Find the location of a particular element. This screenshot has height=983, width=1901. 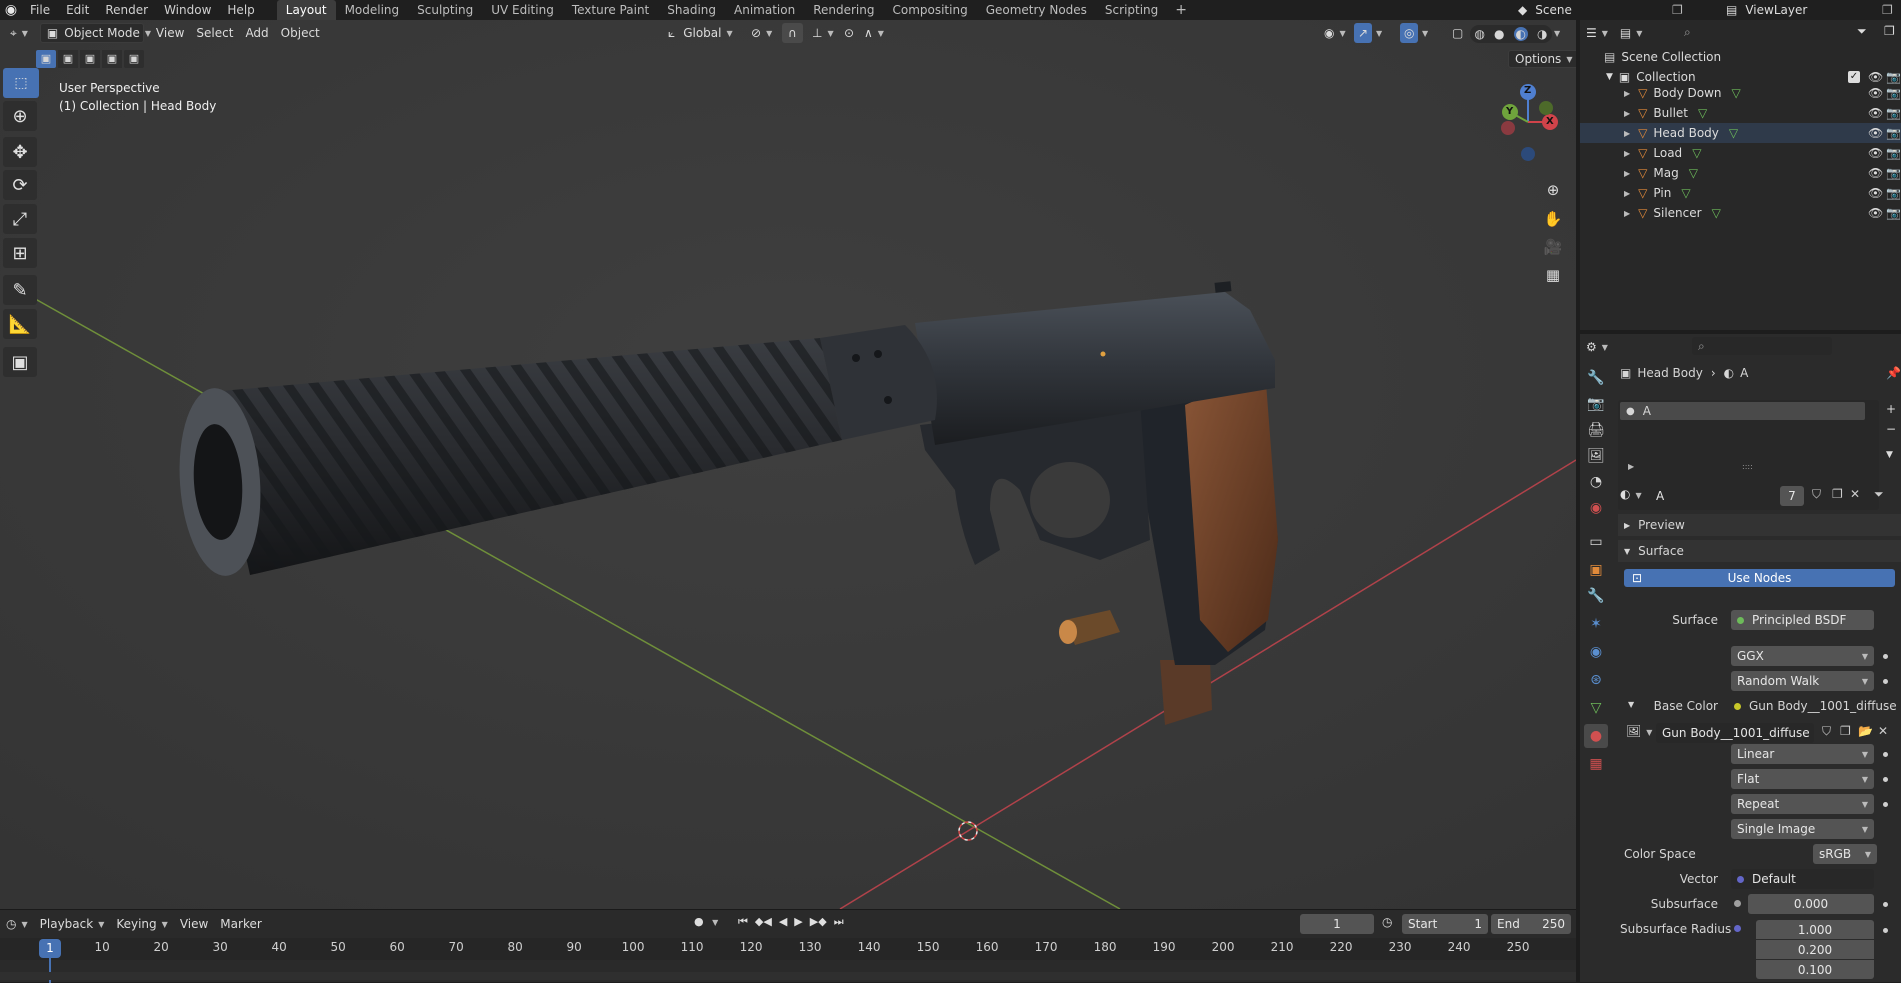

tab-shading: Shading is located at coordinates (691, 10).